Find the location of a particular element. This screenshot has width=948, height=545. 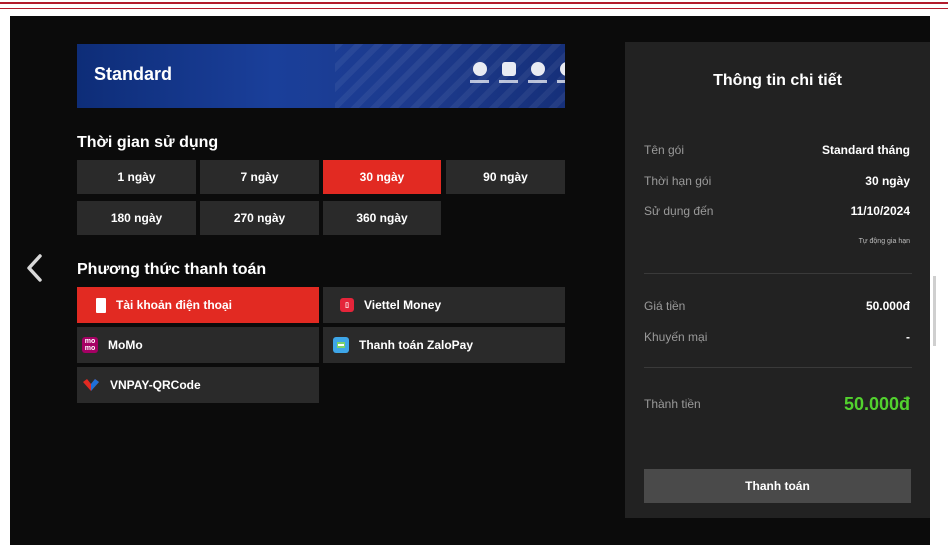

payment-phone-account: Tài khoản điện thoại is located at coordinates (198, 305).